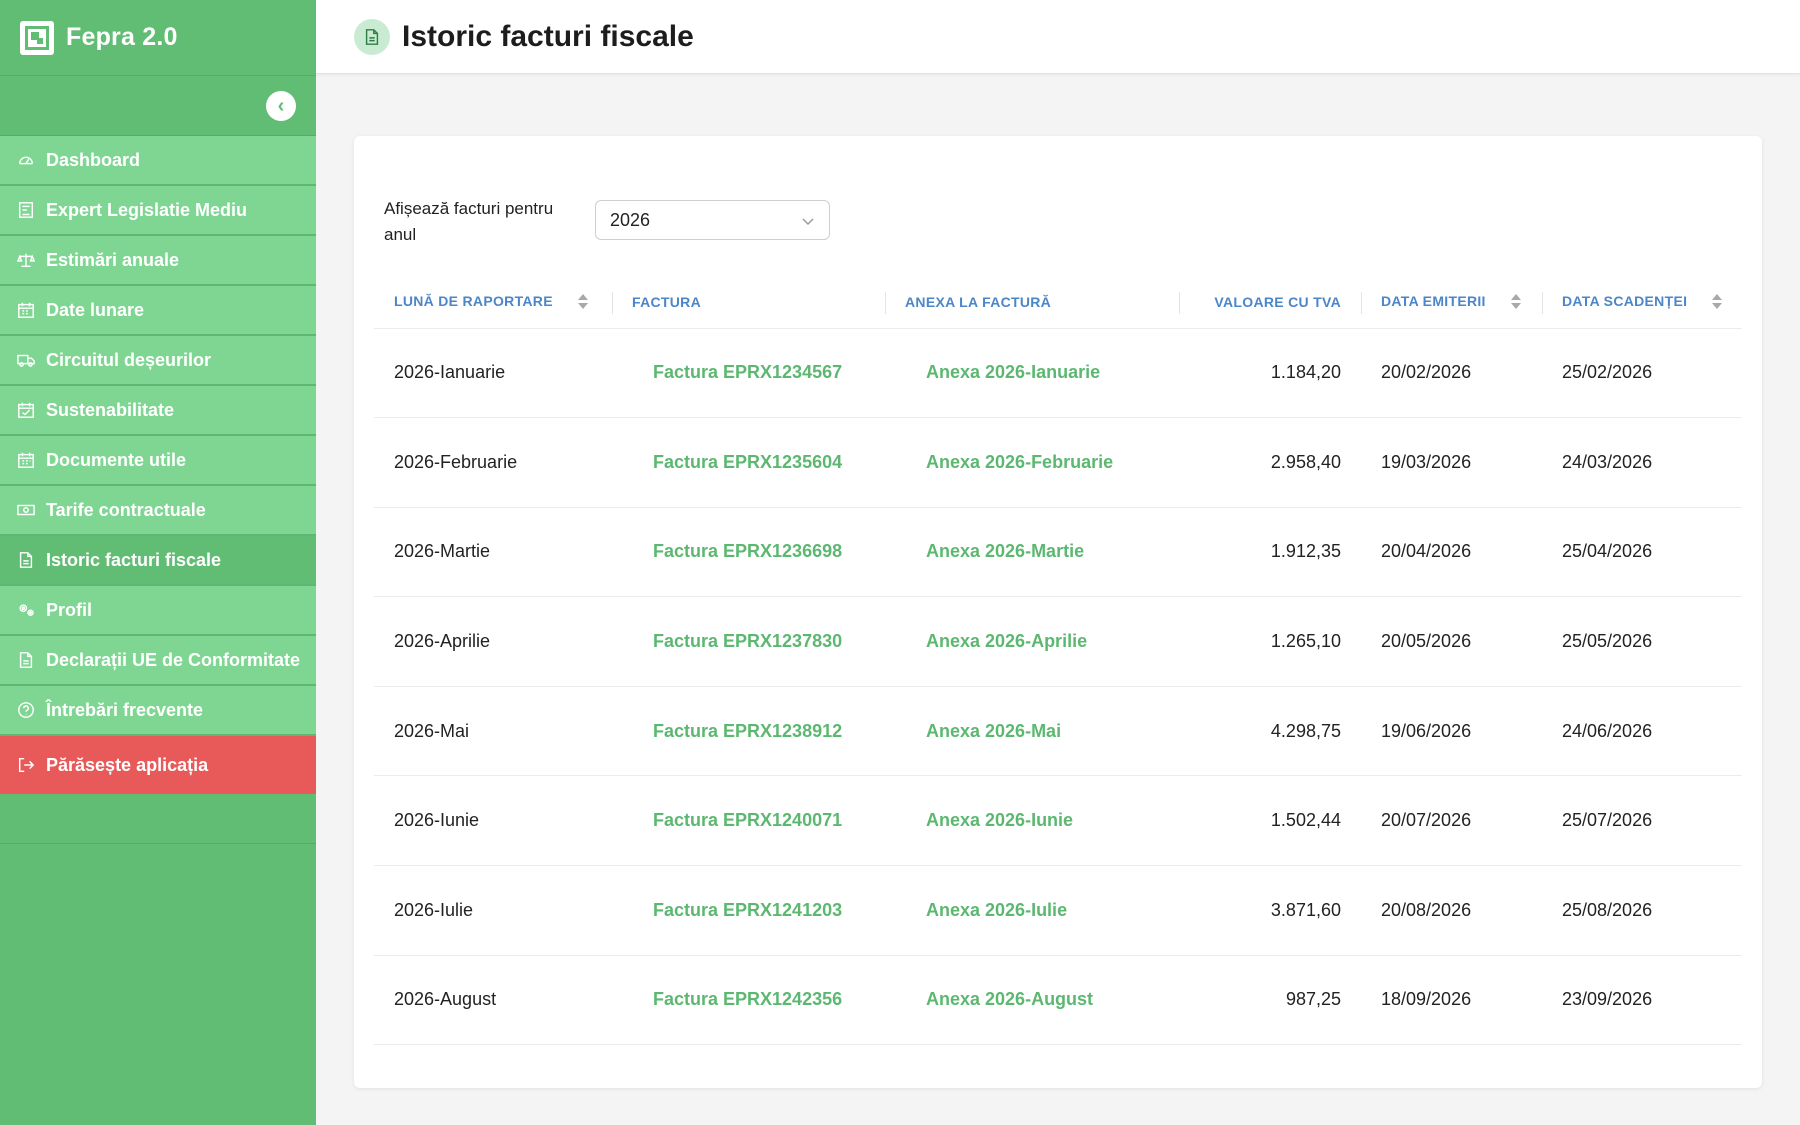 The image size is (1800, 1125). I want to click on gauge-icon, so click(26, 160).